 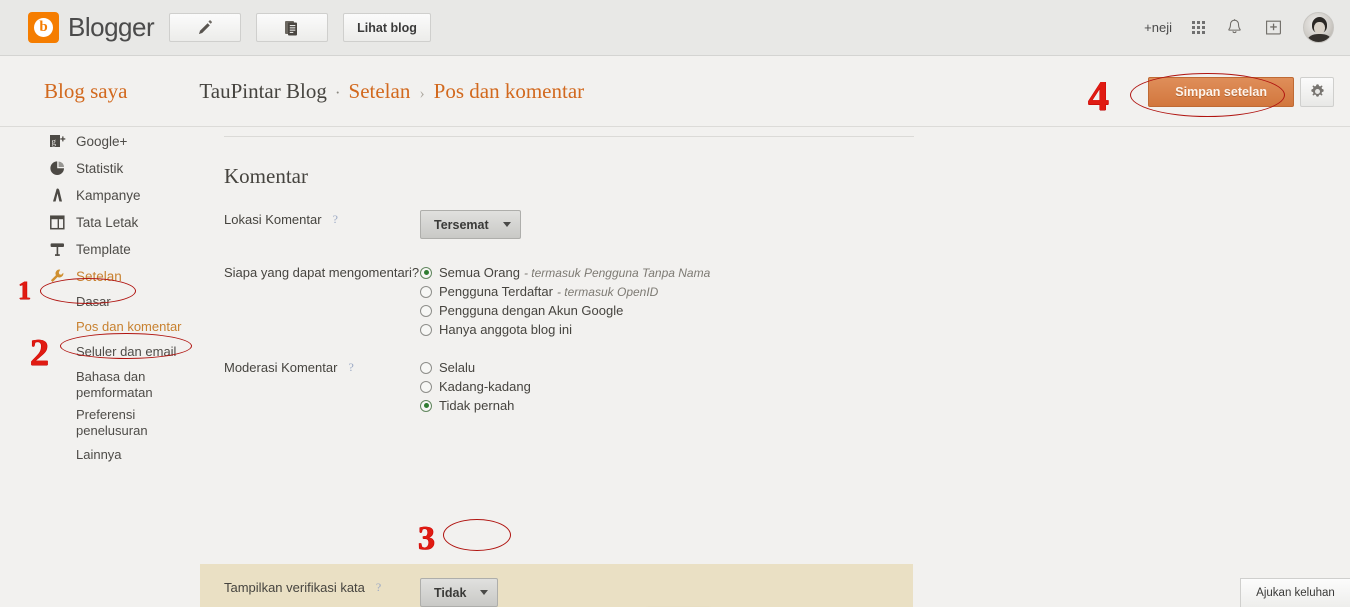 What do you see at coordinates (667, 329) in the screenshot?
I see `radio-option-anggota-blog: Hanya anggota blog ini` at bounding box center [667, 329].